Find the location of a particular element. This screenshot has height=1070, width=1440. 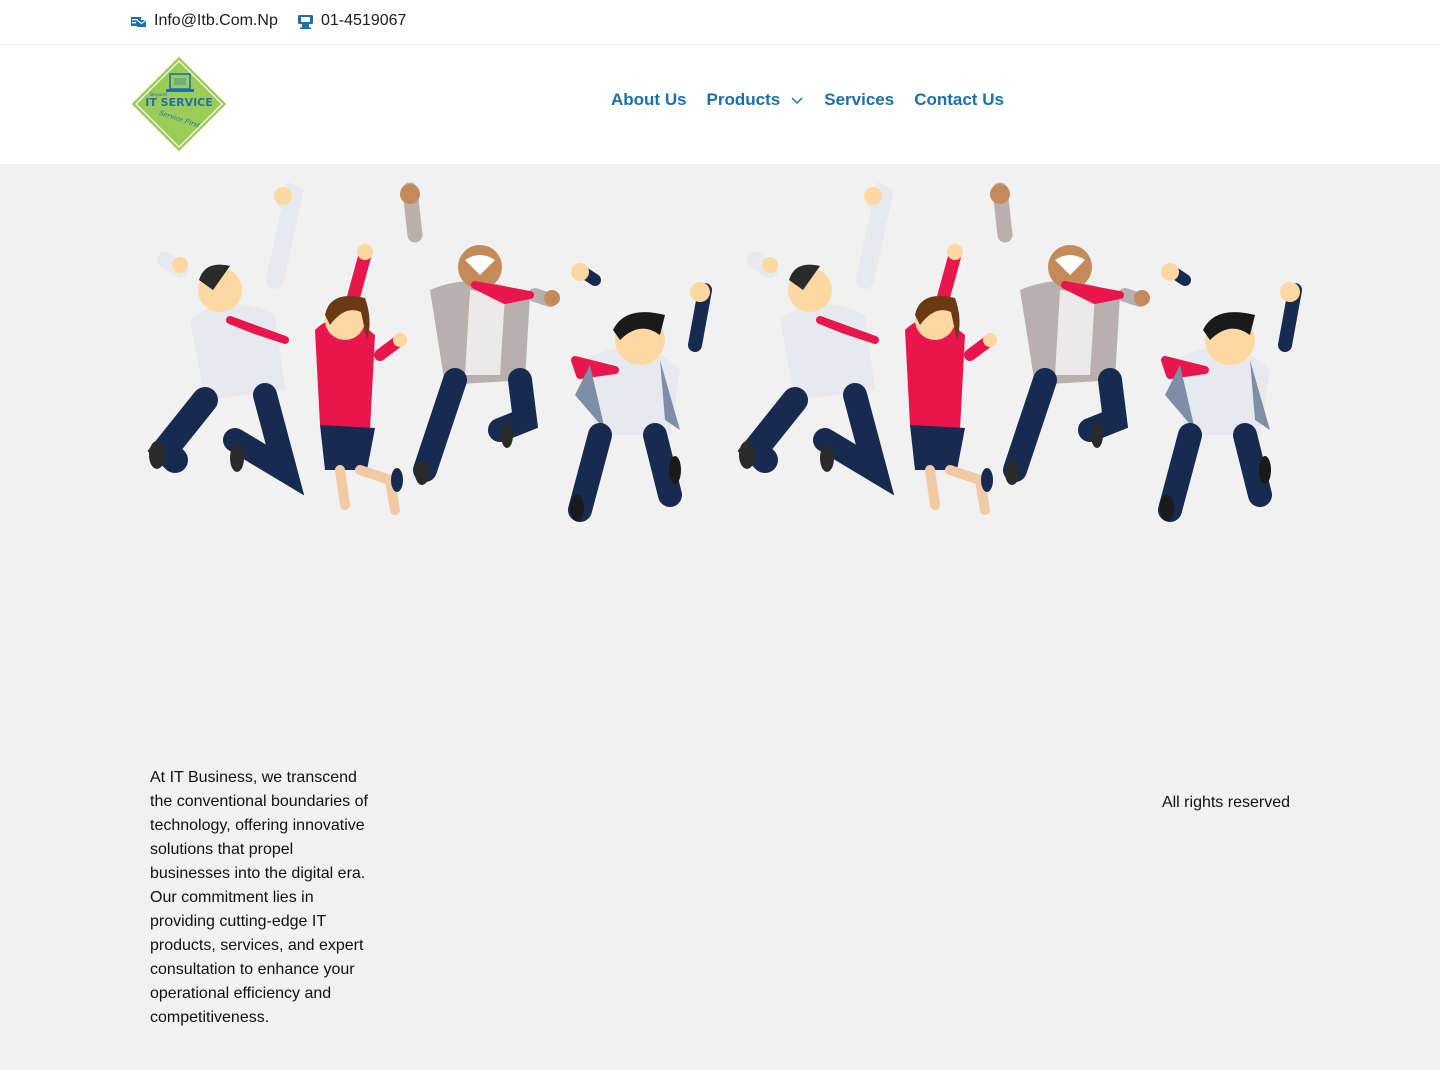

nav-about-us-label: About Us is located at coordinates (649, 100).